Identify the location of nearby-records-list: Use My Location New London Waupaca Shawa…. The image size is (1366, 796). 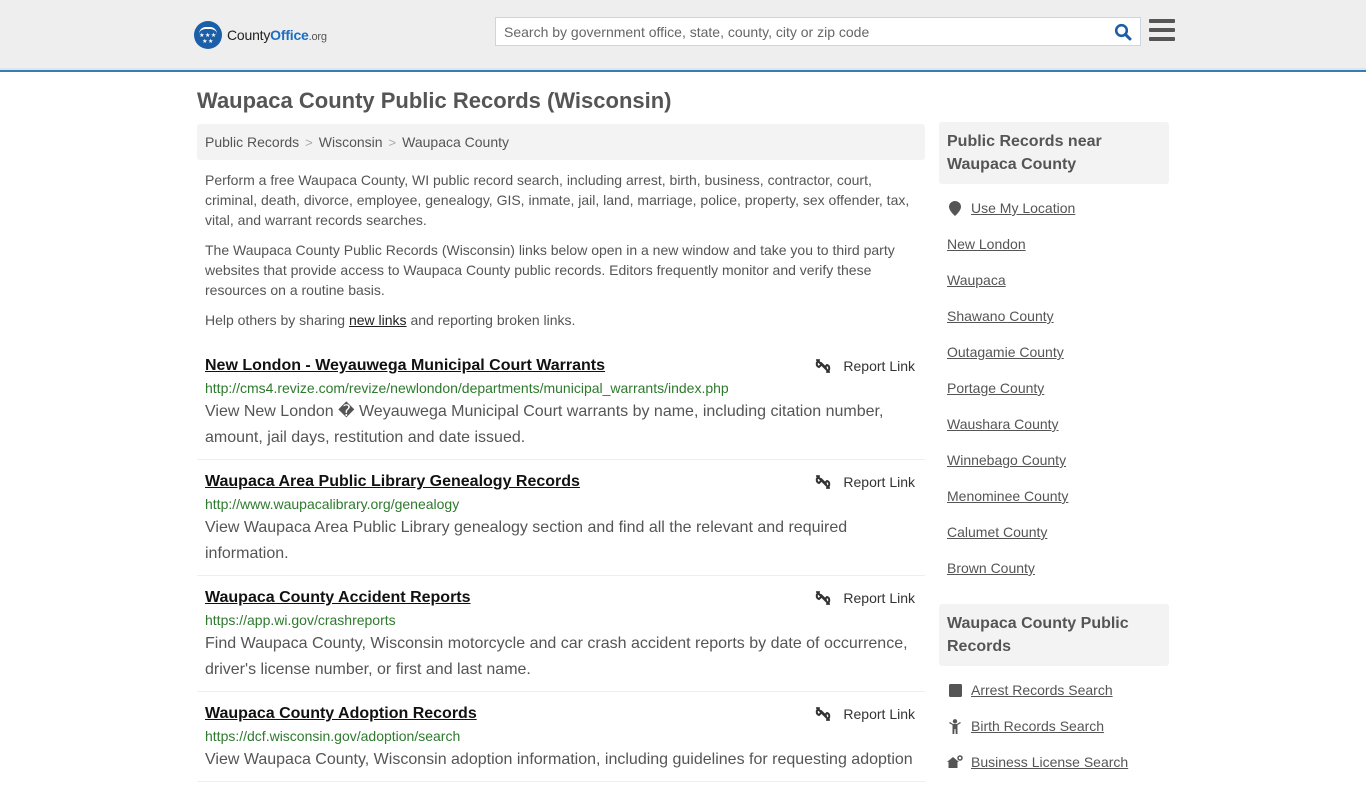
(1054, 393).